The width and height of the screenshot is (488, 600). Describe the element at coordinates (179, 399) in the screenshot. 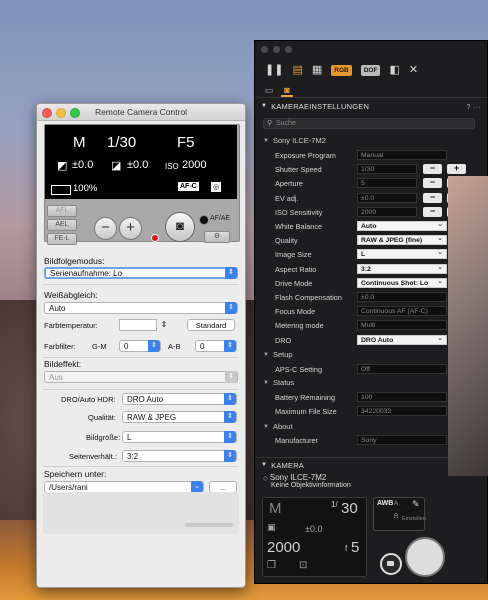

I see `dro-select: DRO Auto ⇕` at that location.